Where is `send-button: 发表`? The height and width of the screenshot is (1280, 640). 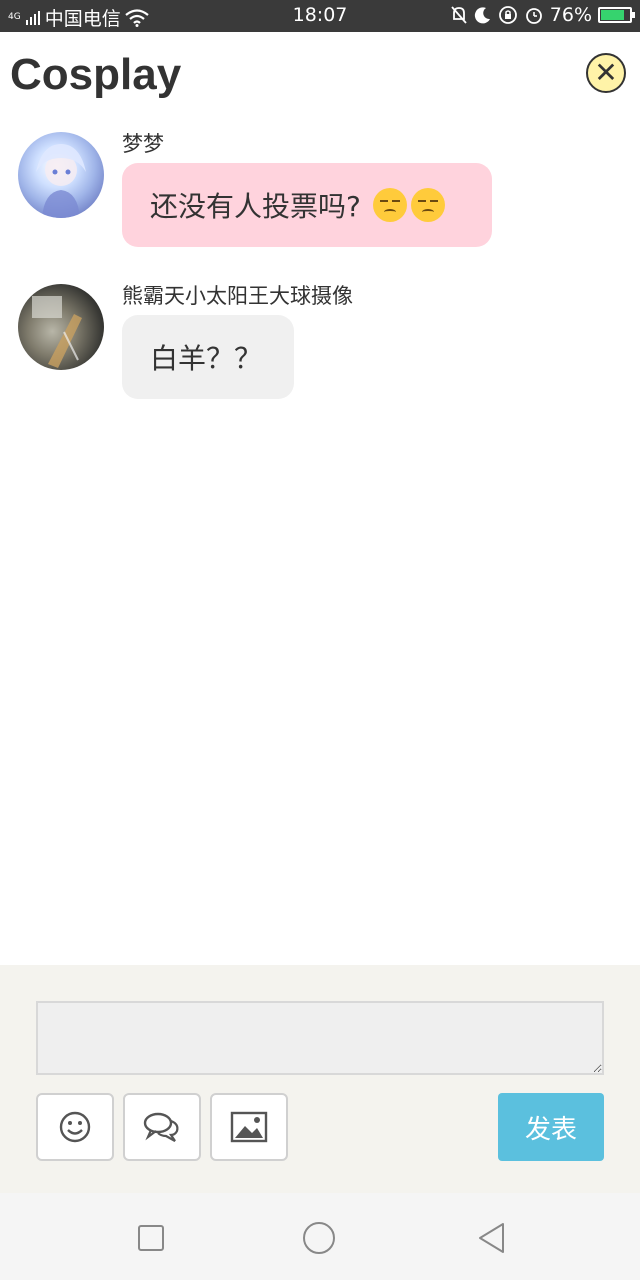 send-button: 发表 is located at coordinates (551, 1127).